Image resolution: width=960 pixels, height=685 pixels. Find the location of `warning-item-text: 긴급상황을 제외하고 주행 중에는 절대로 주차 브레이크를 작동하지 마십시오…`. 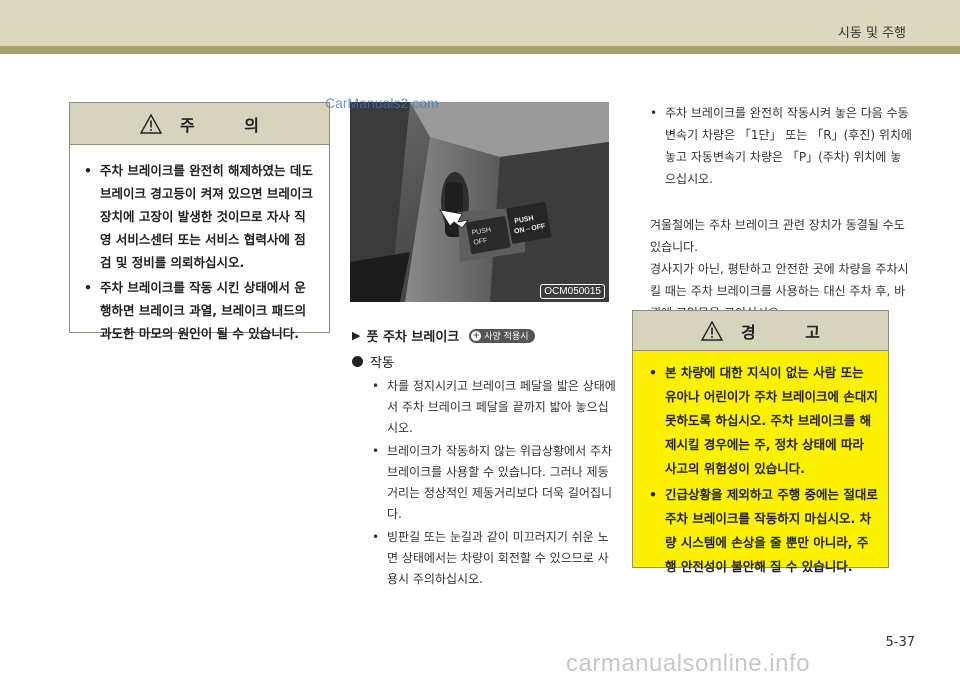

warning-item-text: 긴급상황을 제외하고 주행 중에는 절대로 주차 브레이크를 작동하지 마십시오… is located at coordinates (771, 530).